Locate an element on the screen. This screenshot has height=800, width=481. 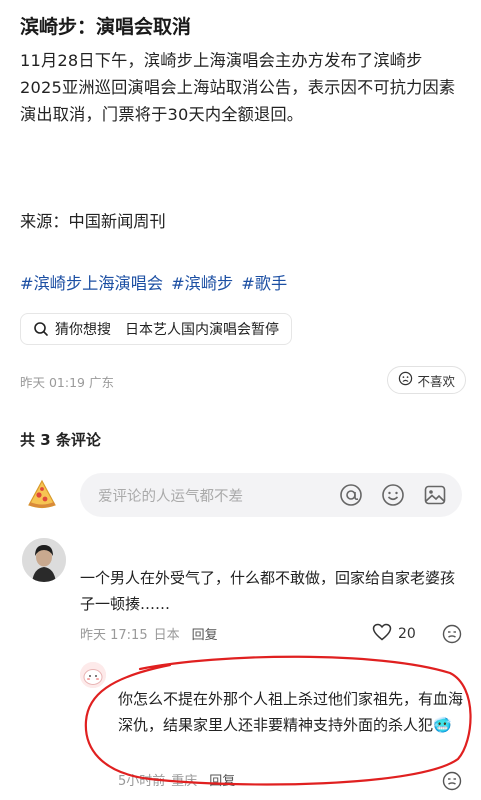
pizza-icon is located at coordinates (42, 494).